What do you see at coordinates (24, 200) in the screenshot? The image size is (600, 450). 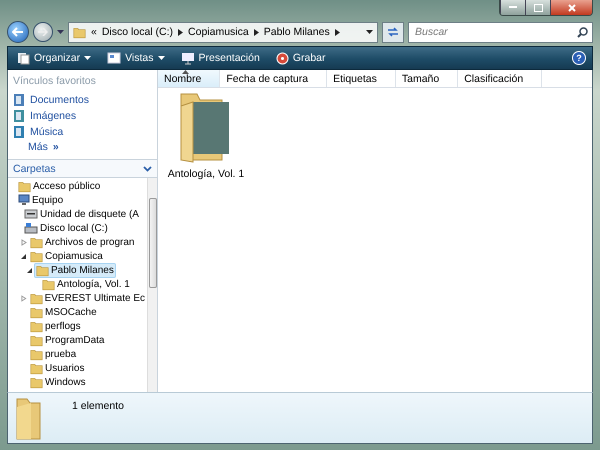 I see `computer-icon` at bounding box center [24, 200].